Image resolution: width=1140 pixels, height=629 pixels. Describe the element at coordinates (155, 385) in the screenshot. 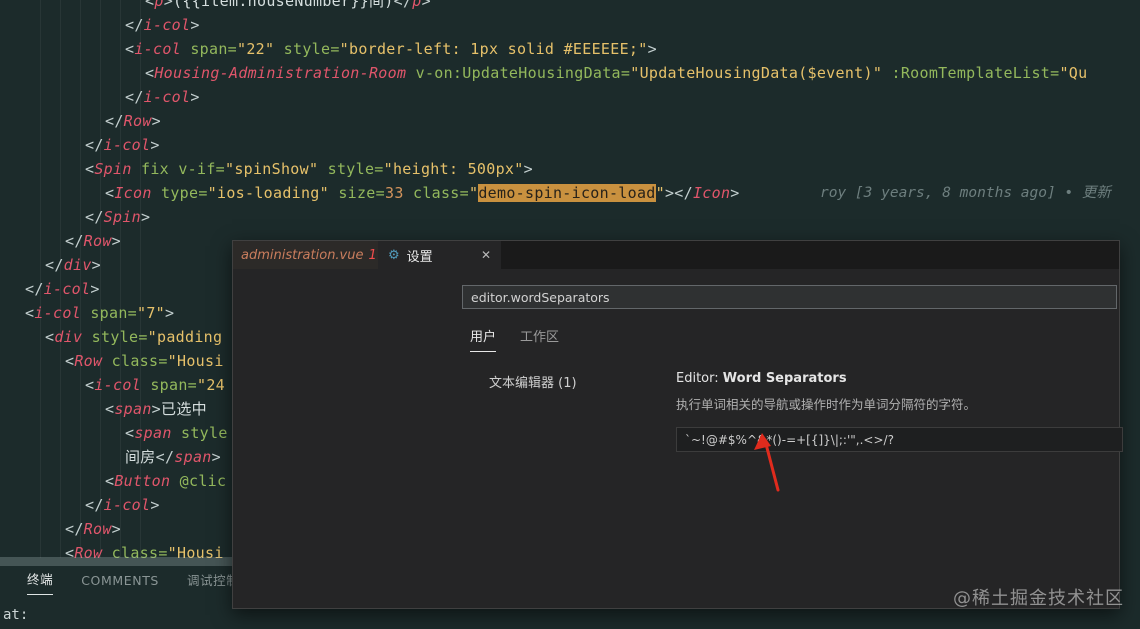

I see `code-line: <i-col span="24` at that location.